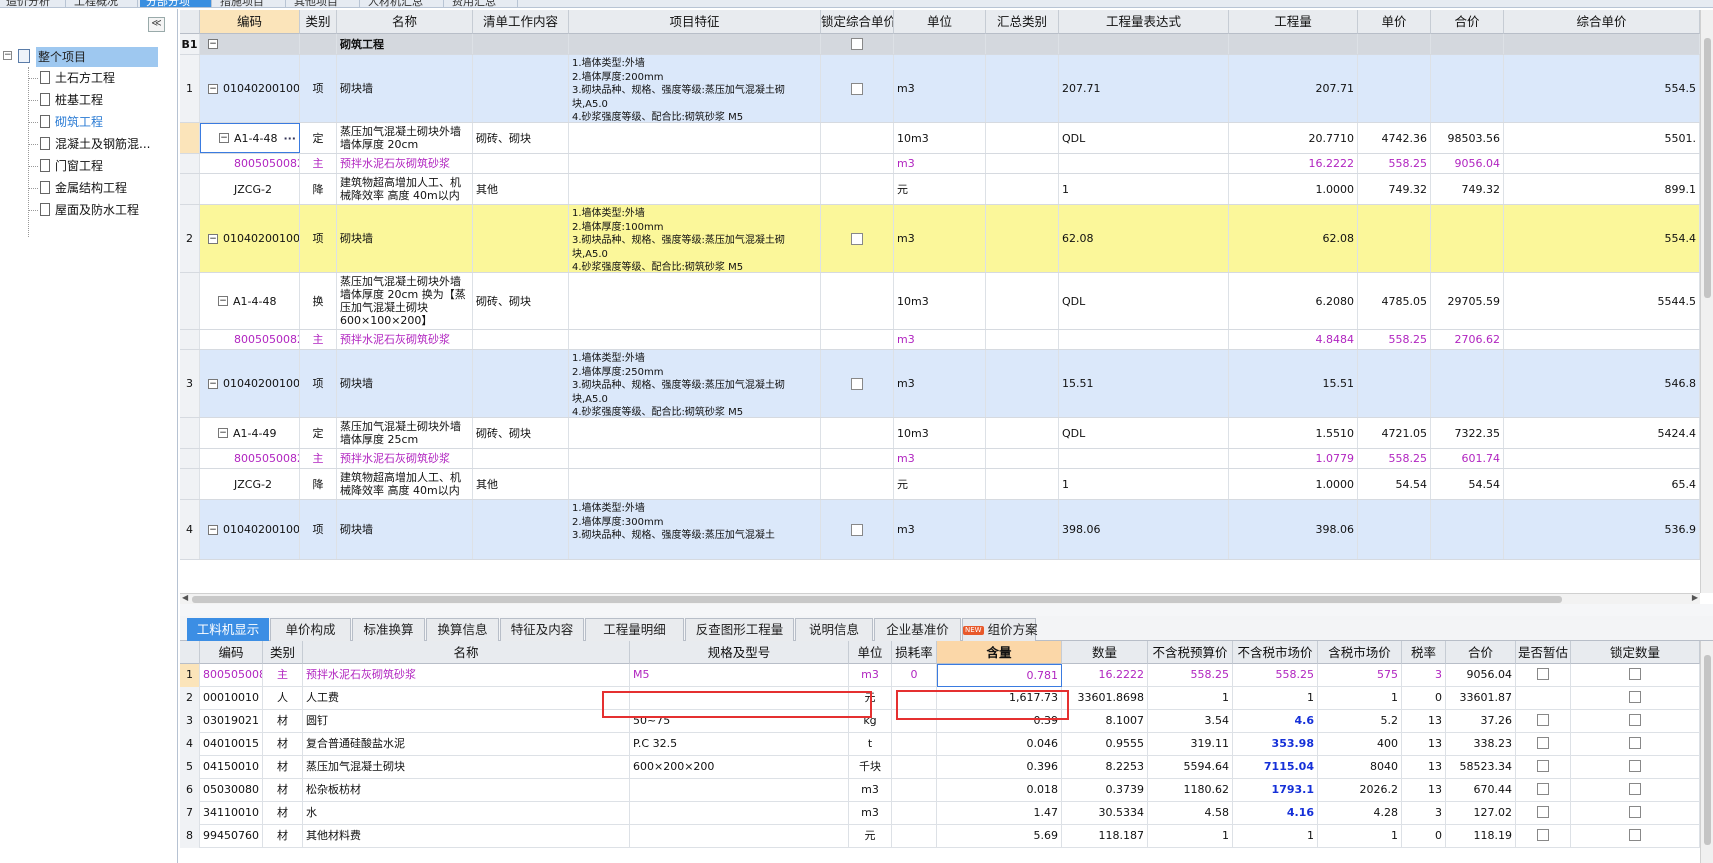 The image size is (1713, 863). What do you see at coordinates (388, 629) in the screenshot?
I see `detail-tab: 标准换算` at bounding box center [388, 629].